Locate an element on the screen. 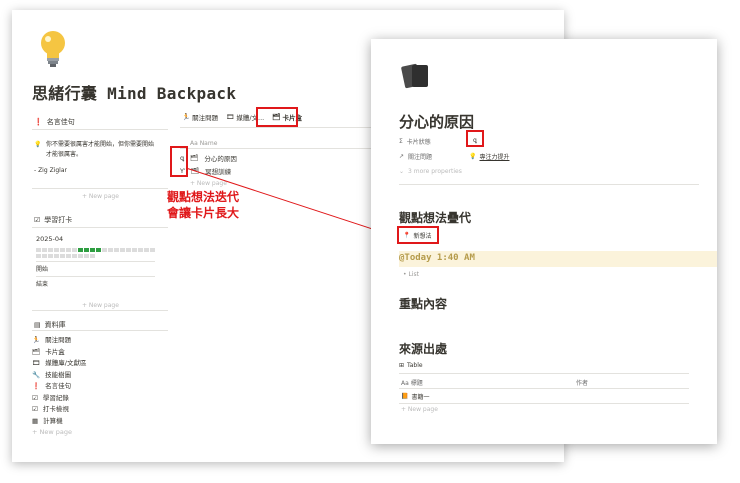 Image resolution: width=740 pixels, height=483 pixels. sidebar-item-cardbox: 🗂 卡片盒 is located at coordinates (59, 353).